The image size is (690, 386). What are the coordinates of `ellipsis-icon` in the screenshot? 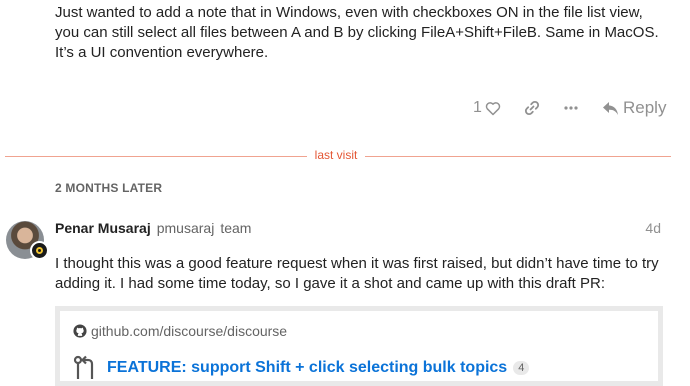 It's located at (571, 108).